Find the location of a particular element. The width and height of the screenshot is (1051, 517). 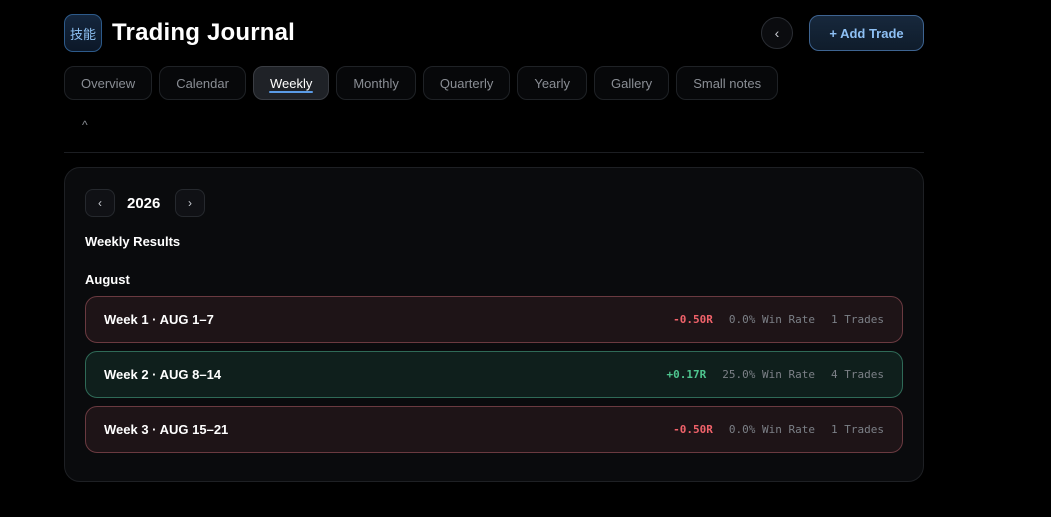

header: 技能 Trading Journal ‹ + Add Trade is located at coordinates (494, 34).